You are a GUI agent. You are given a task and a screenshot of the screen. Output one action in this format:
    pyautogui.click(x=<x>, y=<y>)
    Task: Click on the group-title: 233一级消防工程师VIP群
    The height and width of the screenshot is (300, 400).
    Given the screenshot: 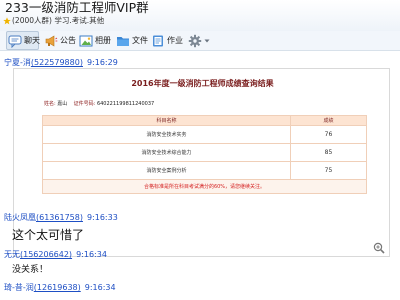 What is the action you would take?
    pyautogui.click(x=77, y=7)
    